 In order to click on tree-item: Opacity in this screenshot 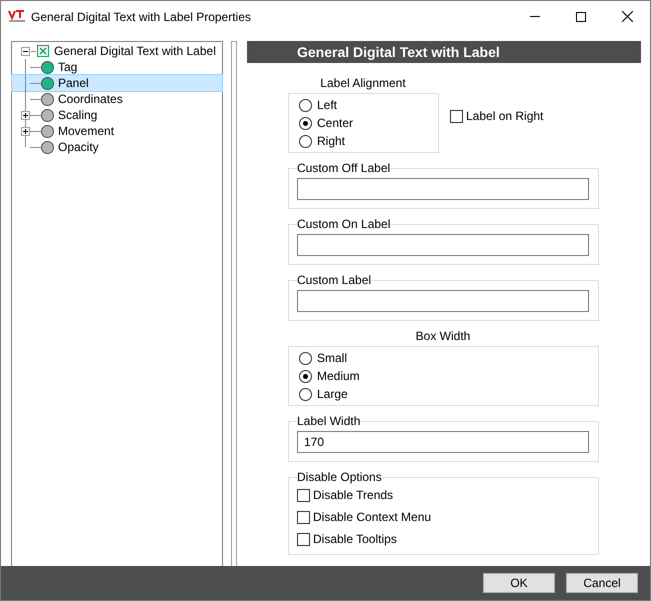, I will do `click(78, 147)`.